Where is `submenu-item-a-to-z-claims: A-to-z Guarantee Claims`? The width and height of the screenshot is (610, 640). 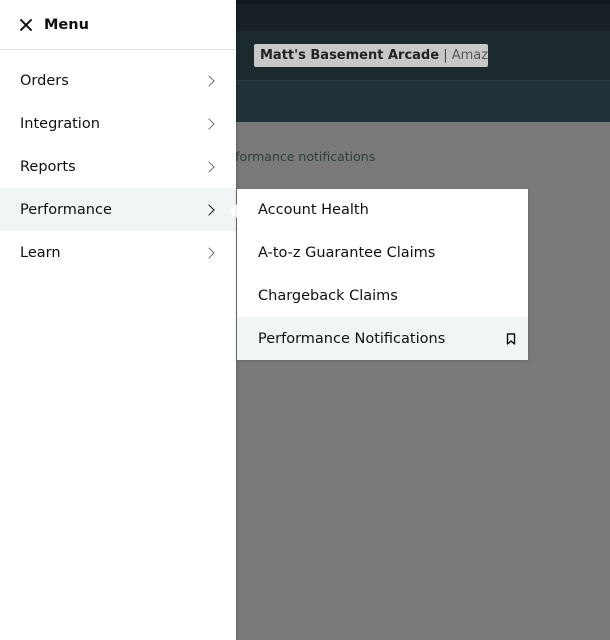
submenu-item-a-to-z-claims: A-to-z Guarantee Claims is located at coordinates (382, 253).